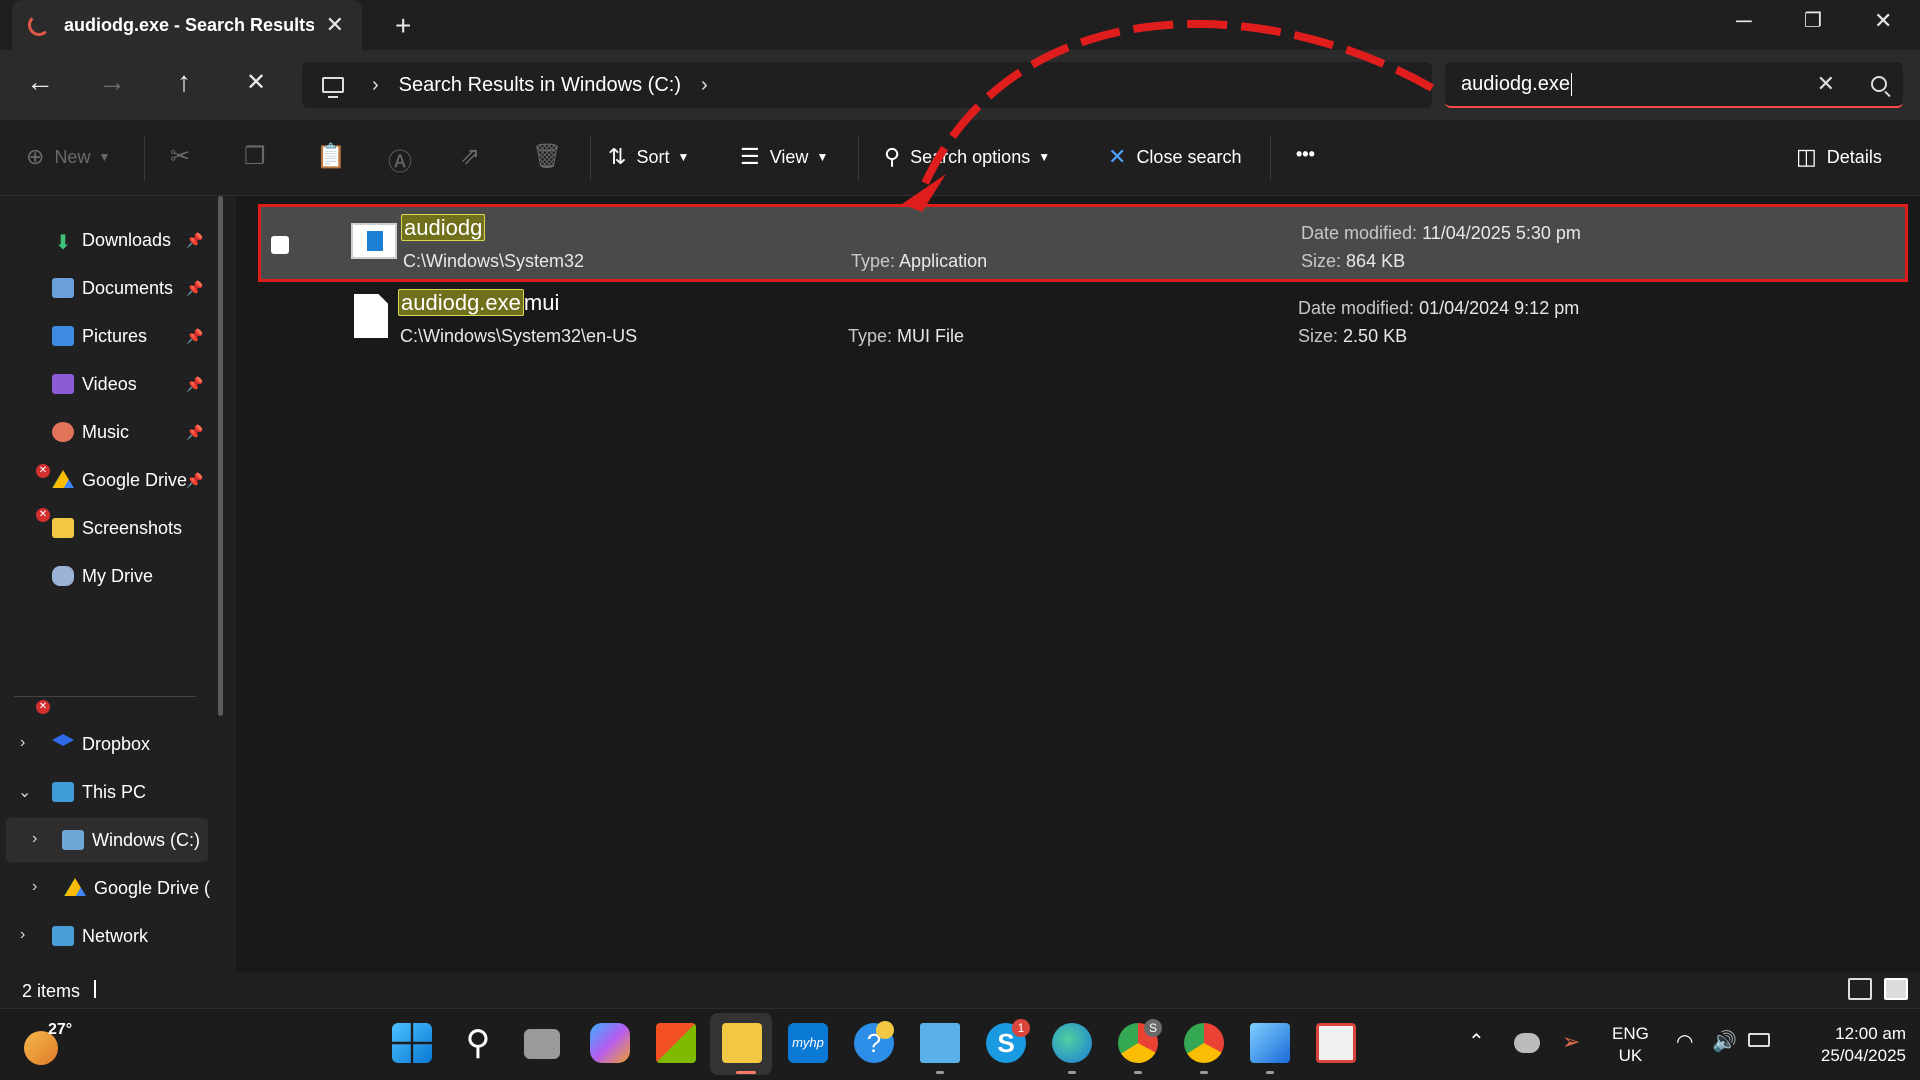 The image size is (1920, 1080). Describe the element at coordinates (1860, 989) in the screenshot. I see `details-view-icon` at that location.